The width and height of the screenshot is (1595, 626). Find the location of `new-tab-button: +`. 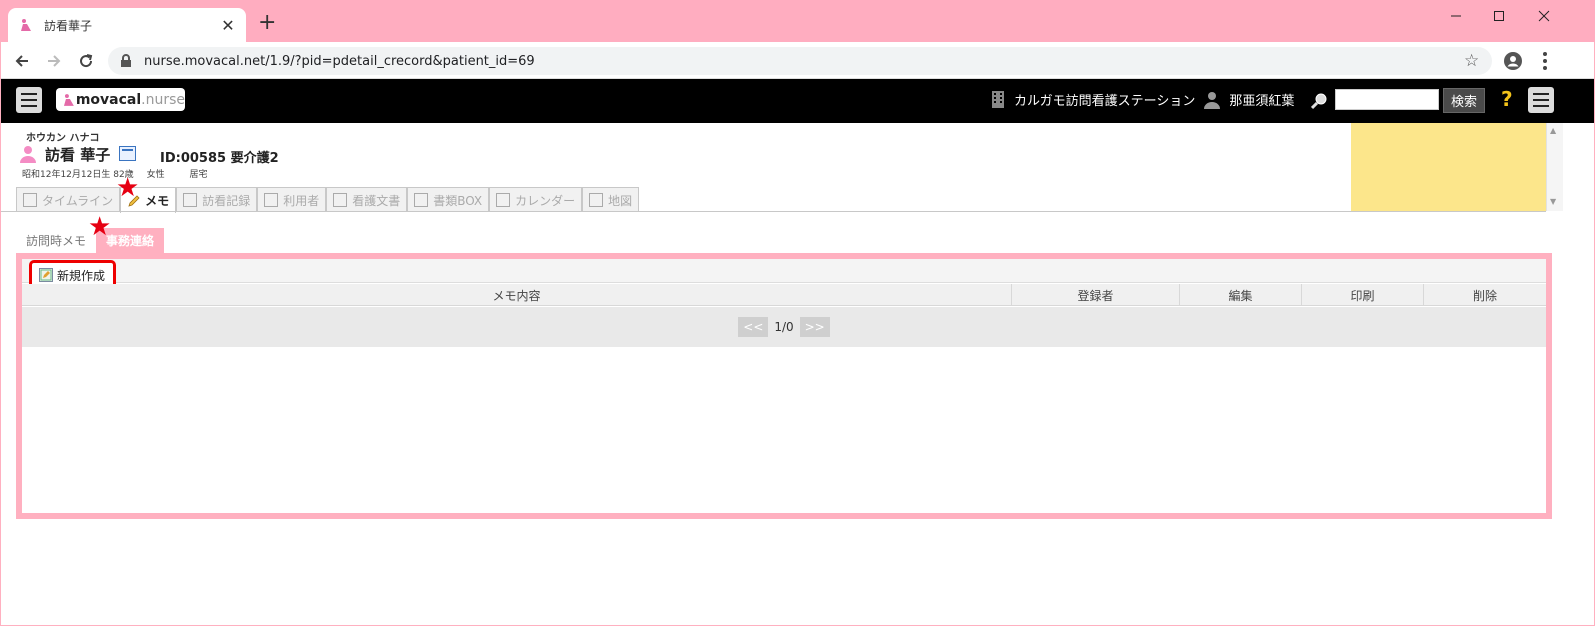

new-tab-button: + is located at coordinates (267, 23).